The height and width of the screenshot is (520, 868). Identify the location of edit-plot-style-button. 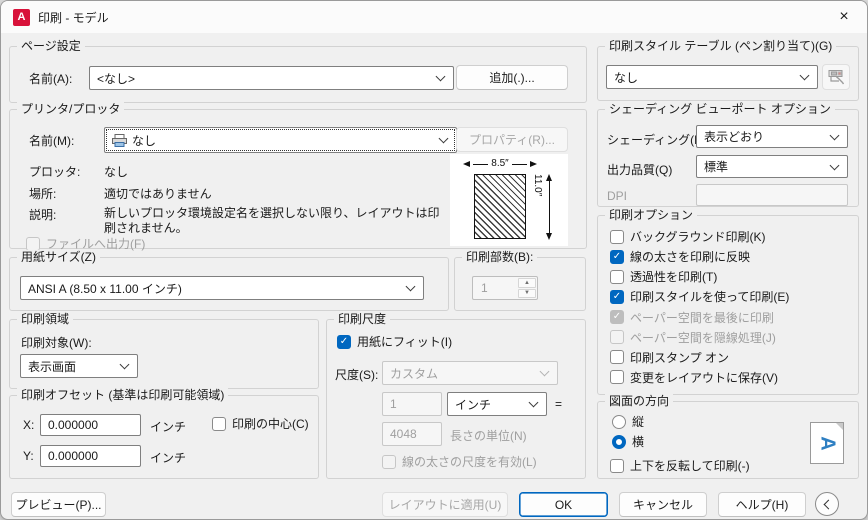
(836, 77).